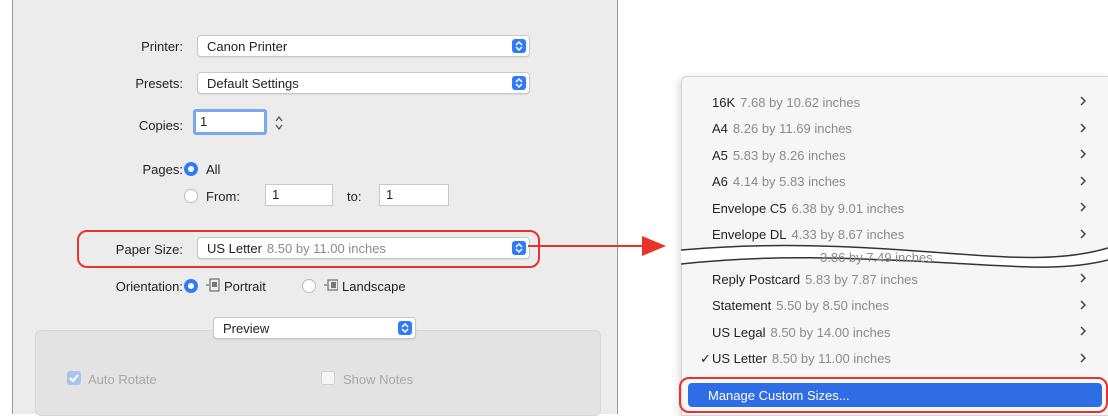  Describe the element at coordinates (191, 286) in the screenshot. I see `portrait-radio` at that location.